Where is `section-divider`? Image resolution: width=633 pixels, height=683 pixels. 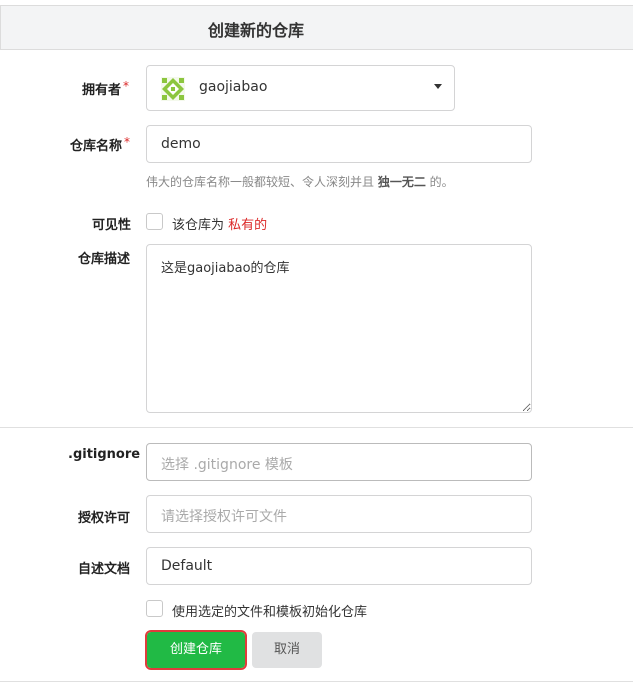 section-divider is located at coordinates (316, 427).